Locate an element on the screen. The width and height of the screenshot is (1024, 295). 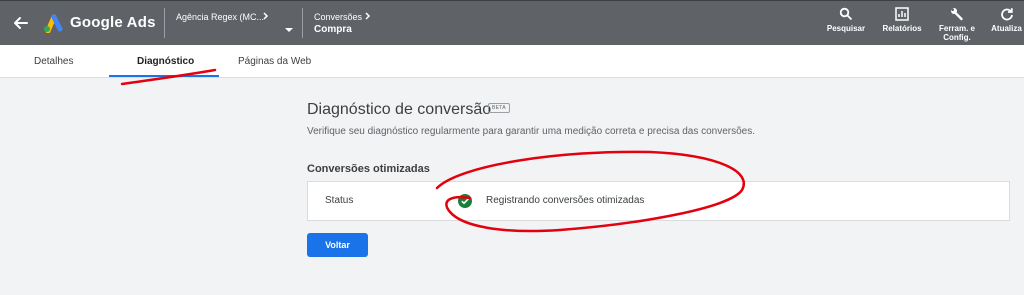
reports-label: Relatórios is located at coordinates (902, 28).